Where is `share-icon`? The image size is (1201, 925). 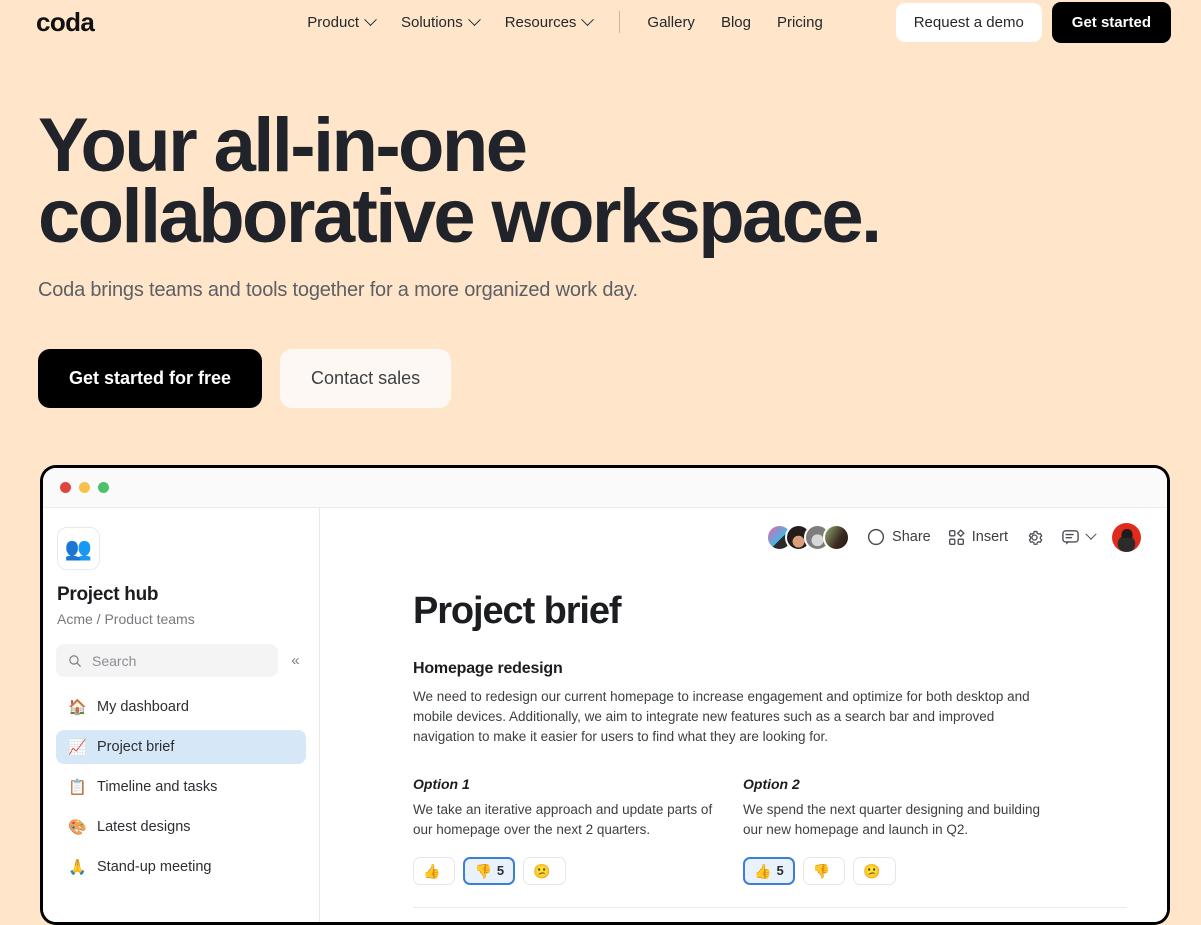
share-icon is located at coordinates (876, 537).